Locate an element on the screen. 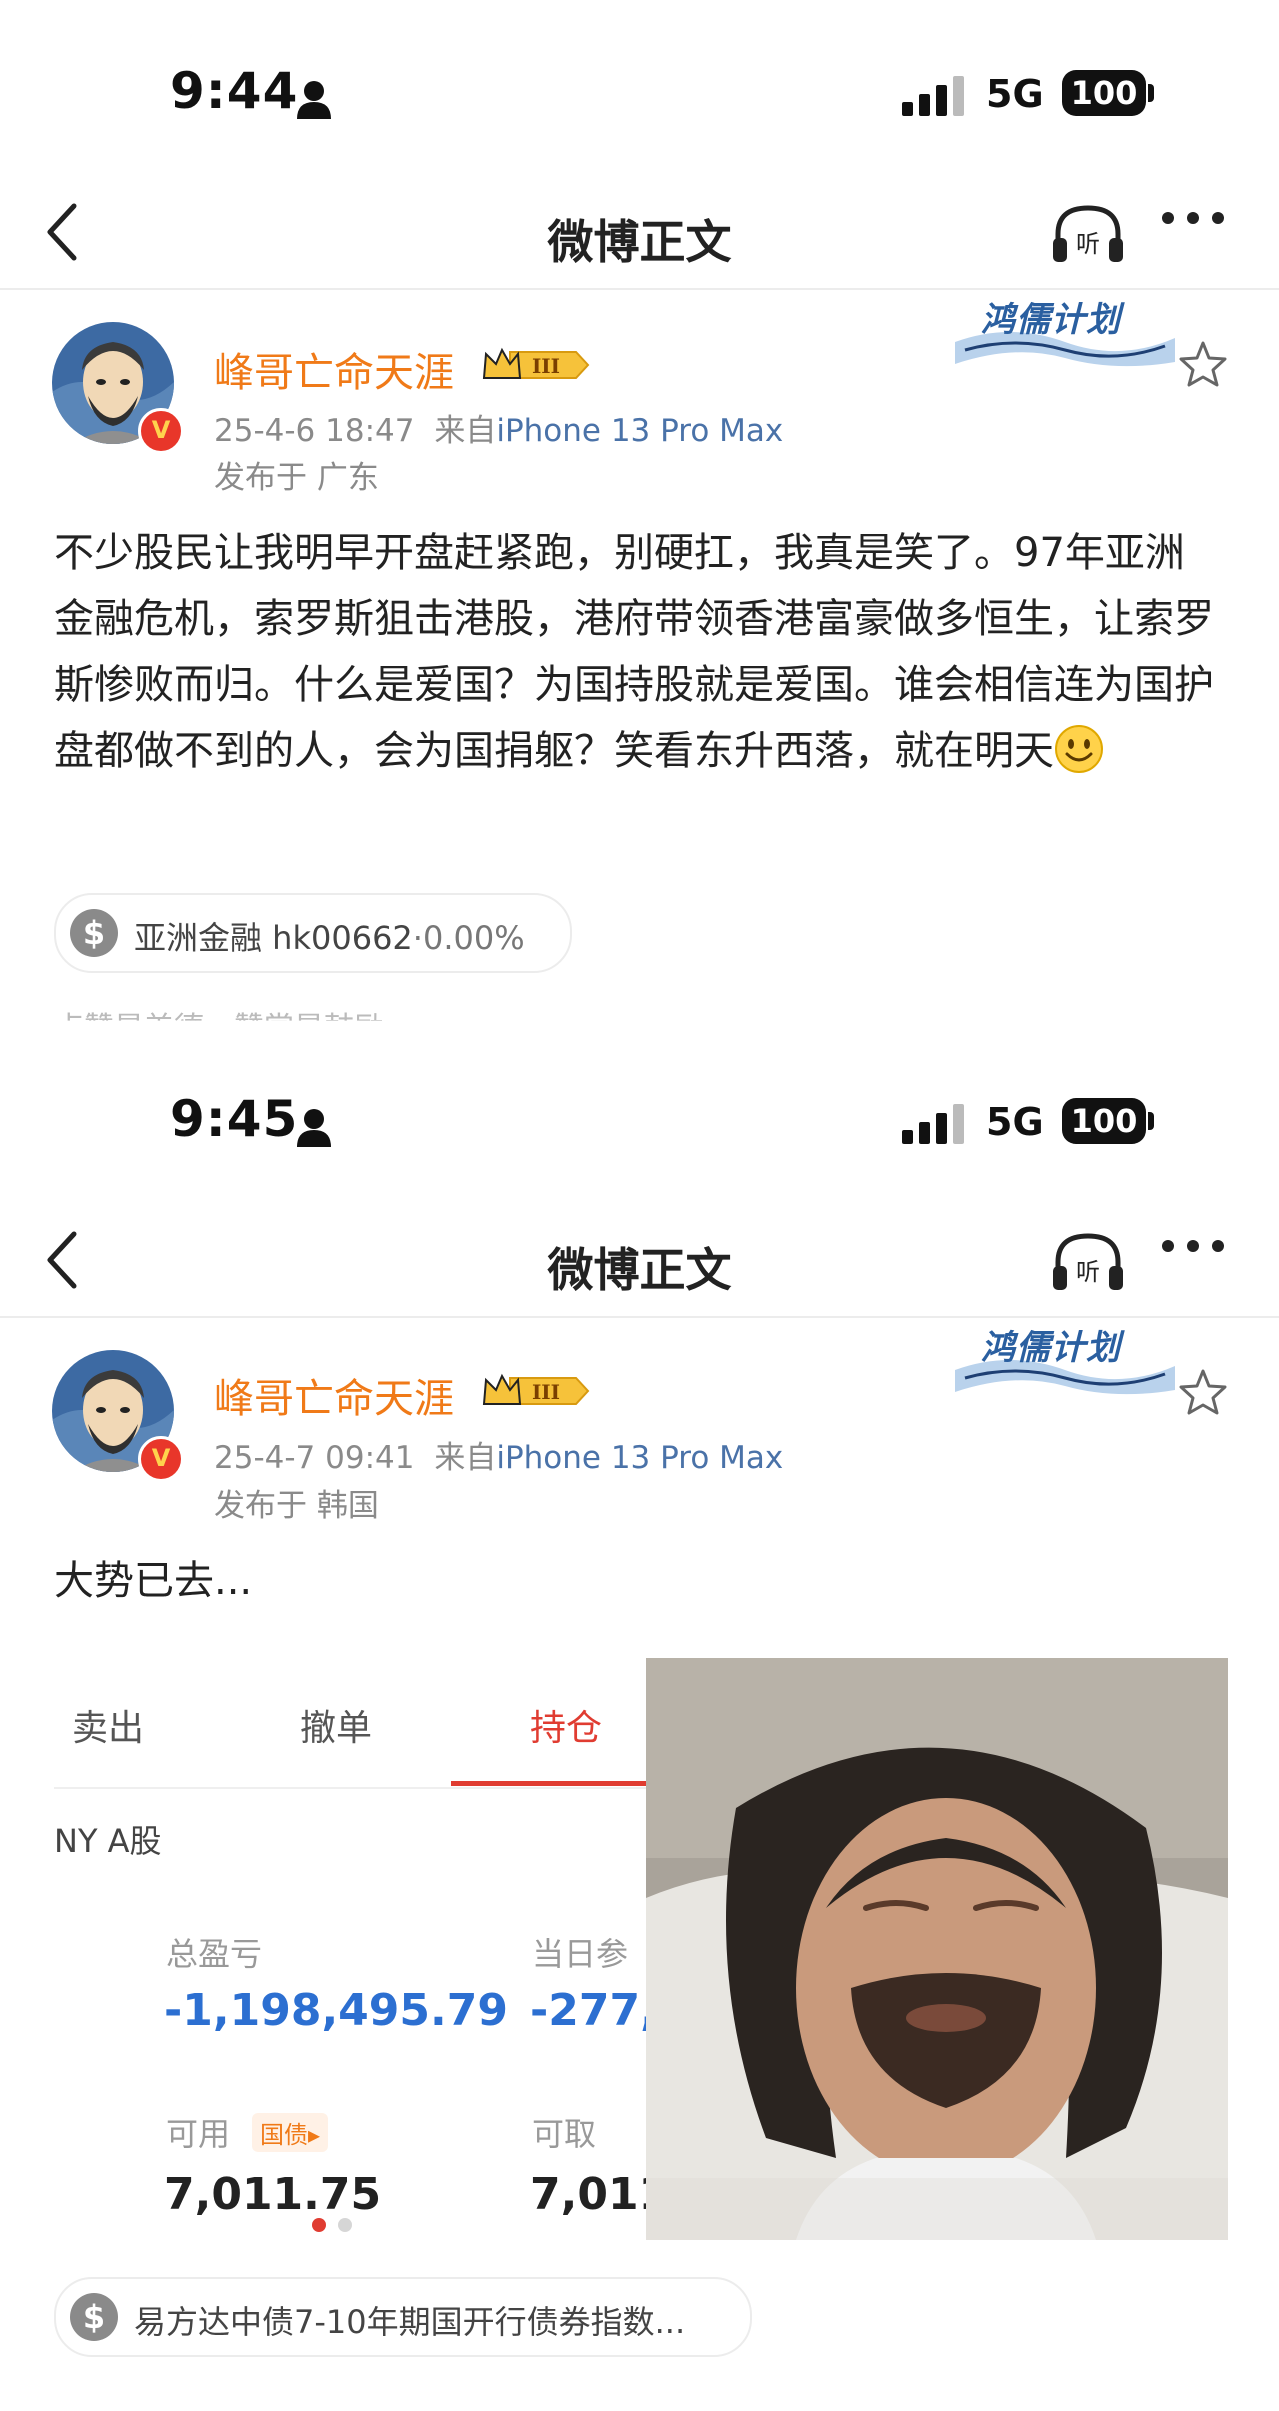  status-bar: 9:44 5G 100 is located at coordinates (639, 60).